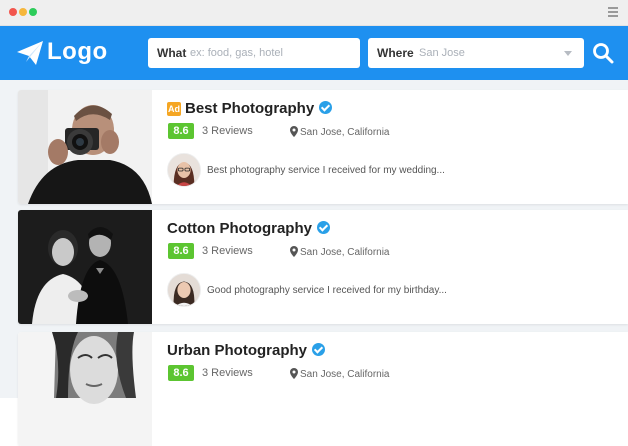 The height and width of the screenshot is (446, 628). I want to click on listing-name: Urban Photography, so click(237, 350).